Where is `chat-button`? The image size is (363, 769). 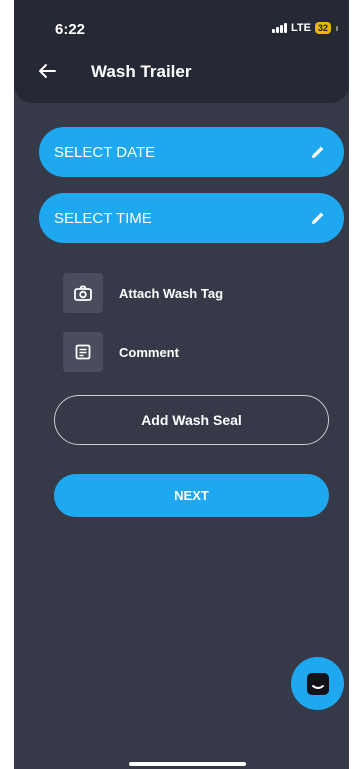
chat-button is located at coordinates (317, 683).